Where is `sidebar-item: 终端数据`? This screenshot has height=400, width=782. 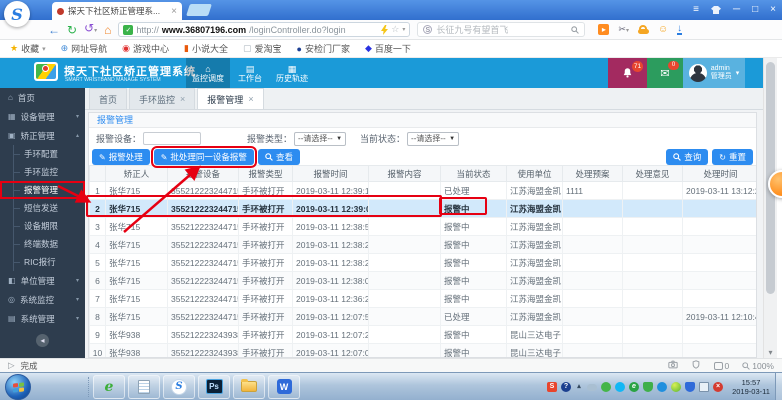 sidebar-item: 终端数据 is located at coordinates (42, 244).